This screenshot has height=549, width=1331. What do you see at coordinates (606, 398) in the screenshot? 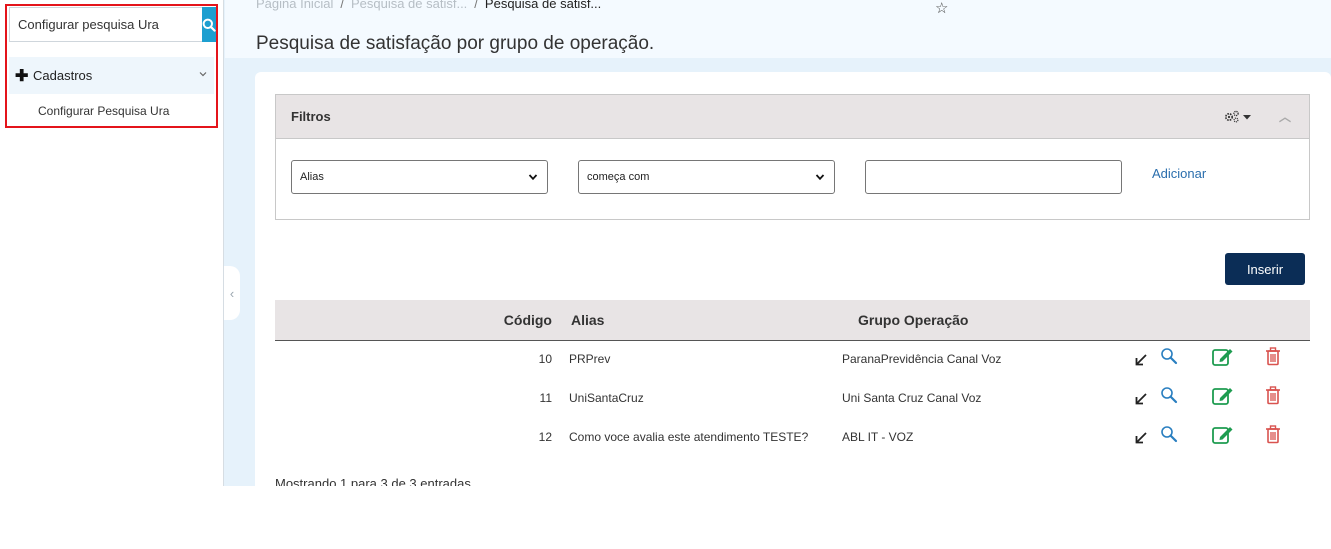
I see `cell-alias: UniSantaCruz` at bounding box center [606, 398].